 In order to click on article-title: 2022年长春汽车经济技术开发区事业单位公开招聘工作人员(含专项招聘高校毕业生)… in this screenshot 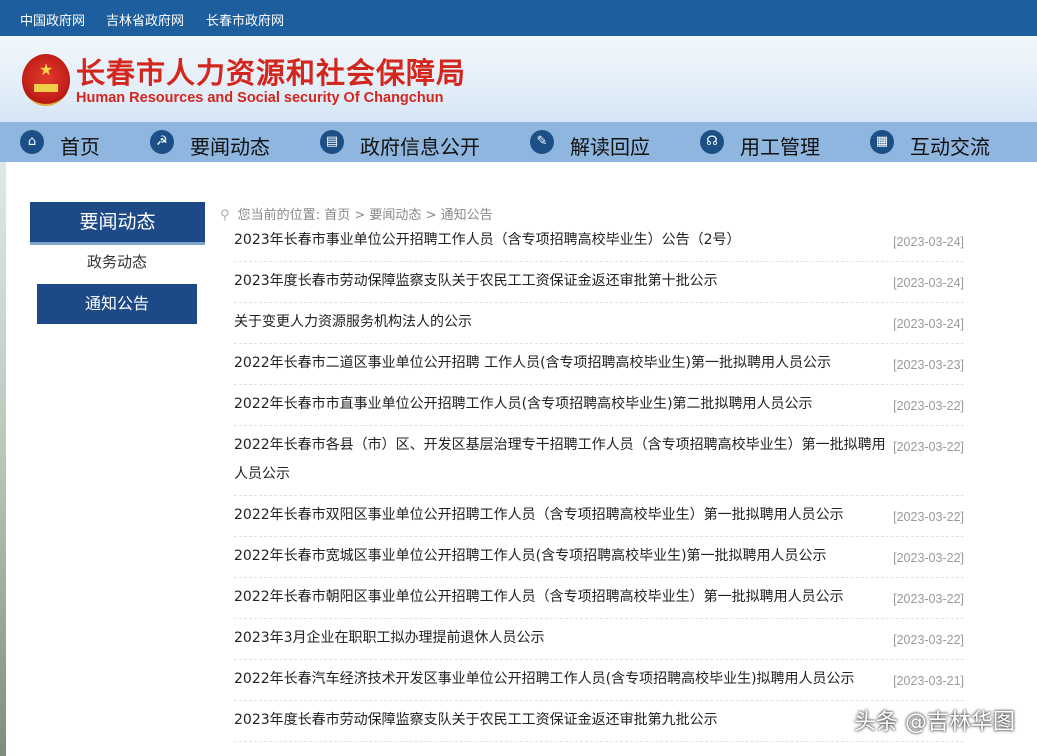, I will do `click(559, 680)`.